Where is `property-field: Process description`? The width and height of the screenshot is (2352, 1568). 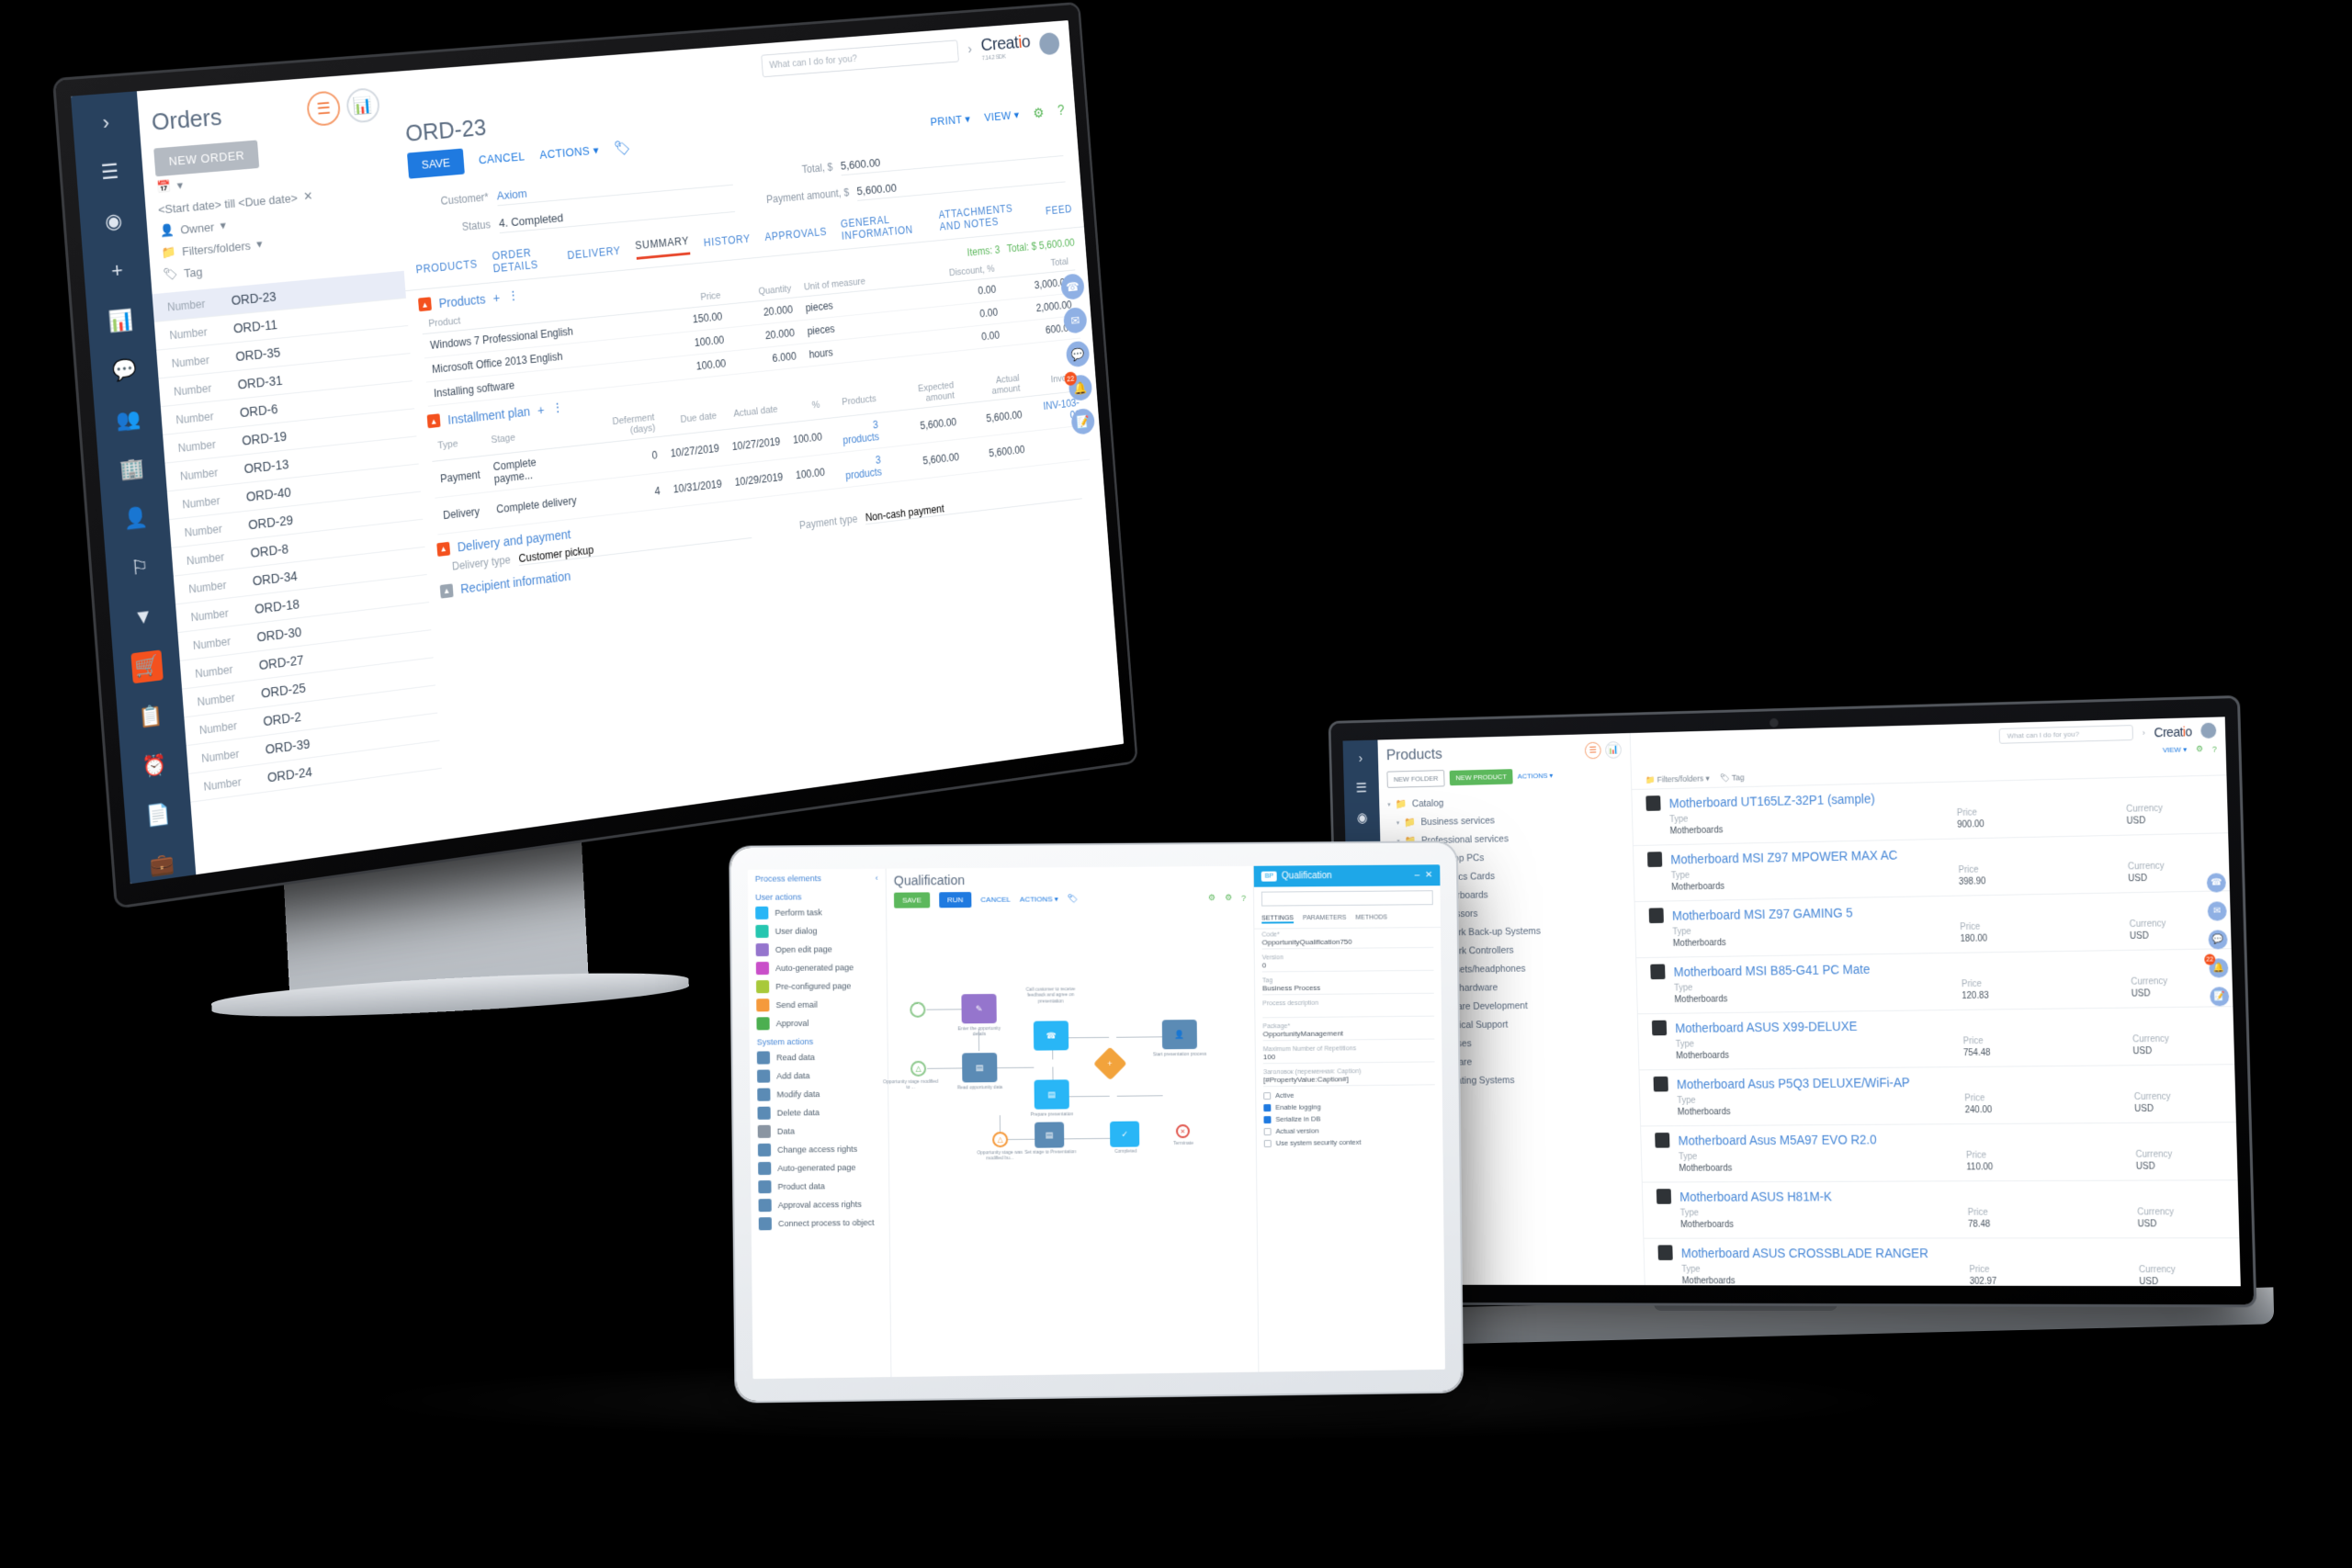
property-field: Process description is located at coordinates (1348, 1009).